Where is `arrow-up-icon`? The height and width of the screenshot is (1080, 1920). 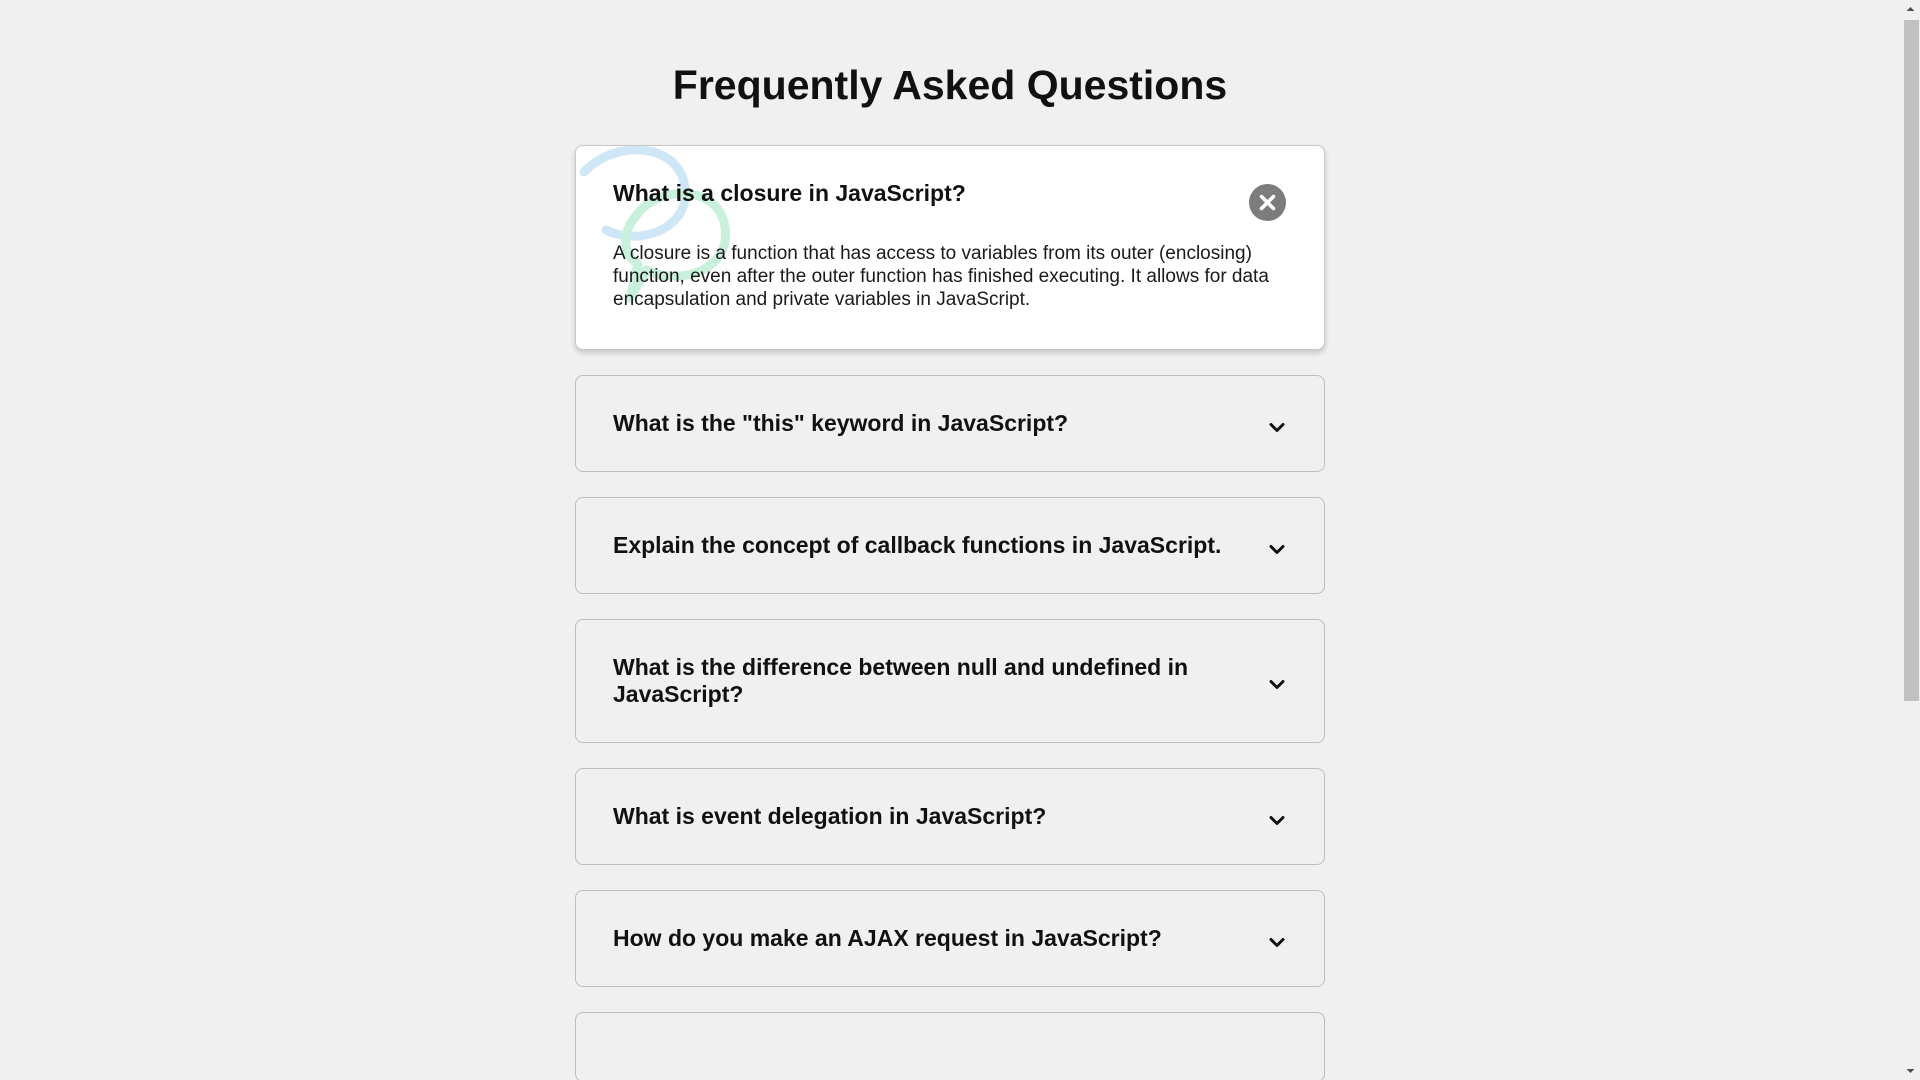
arrow-up-icon is located at coordinates (1910, 9).